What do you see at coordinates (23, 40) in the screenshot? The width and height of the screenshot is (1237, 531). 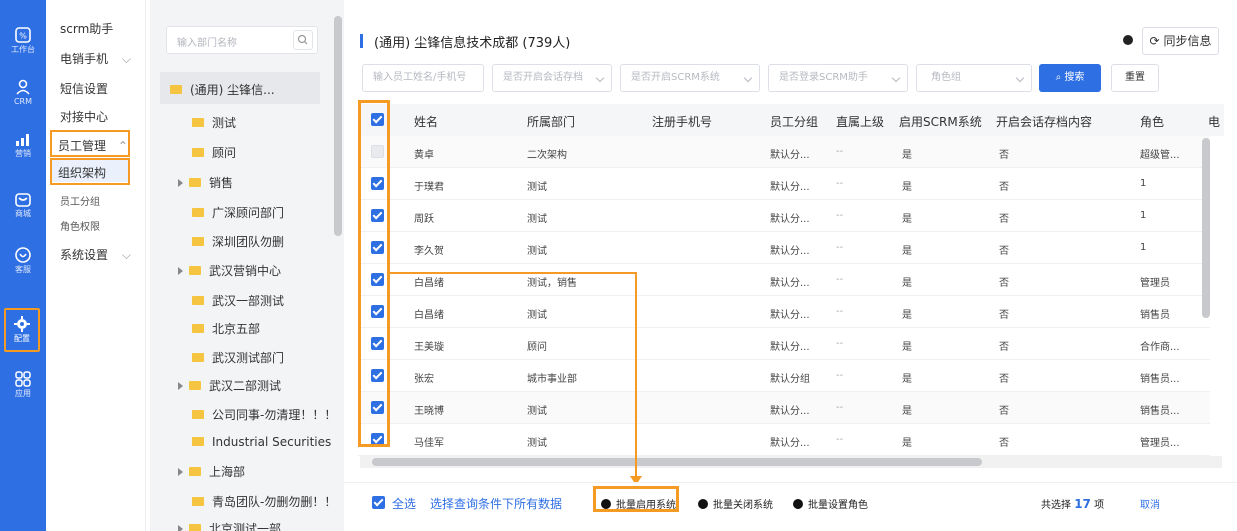 I see `rail-workbench: % 工作台` at bounding box center [23, 40].